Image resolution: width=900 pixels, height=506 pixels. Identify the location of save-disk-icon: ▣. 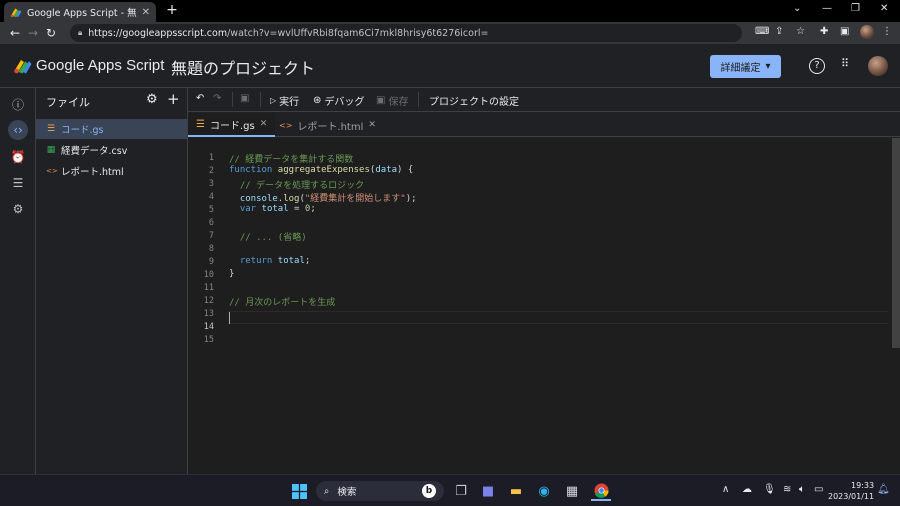
(244, 98).